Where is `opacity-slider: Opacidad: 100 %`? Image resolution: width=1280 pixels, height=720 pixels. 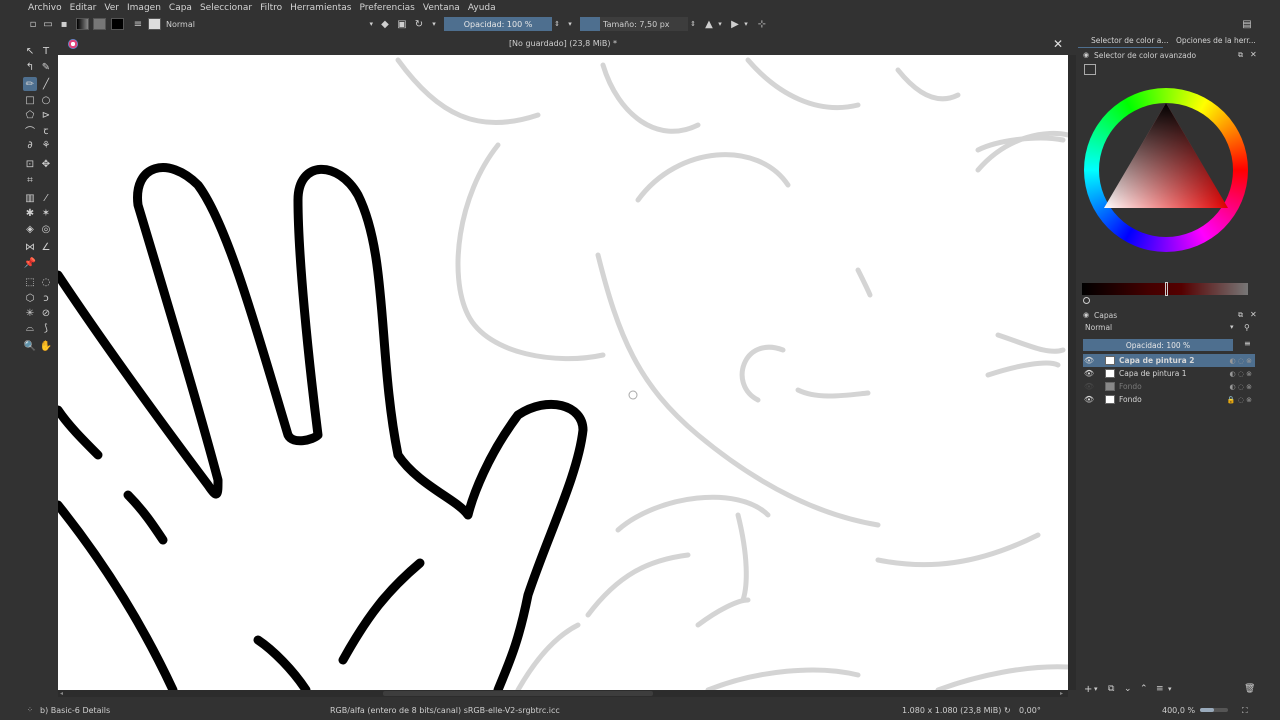
opacity-slider: Opacidad: 100 % is located at coordinates (498, 24).